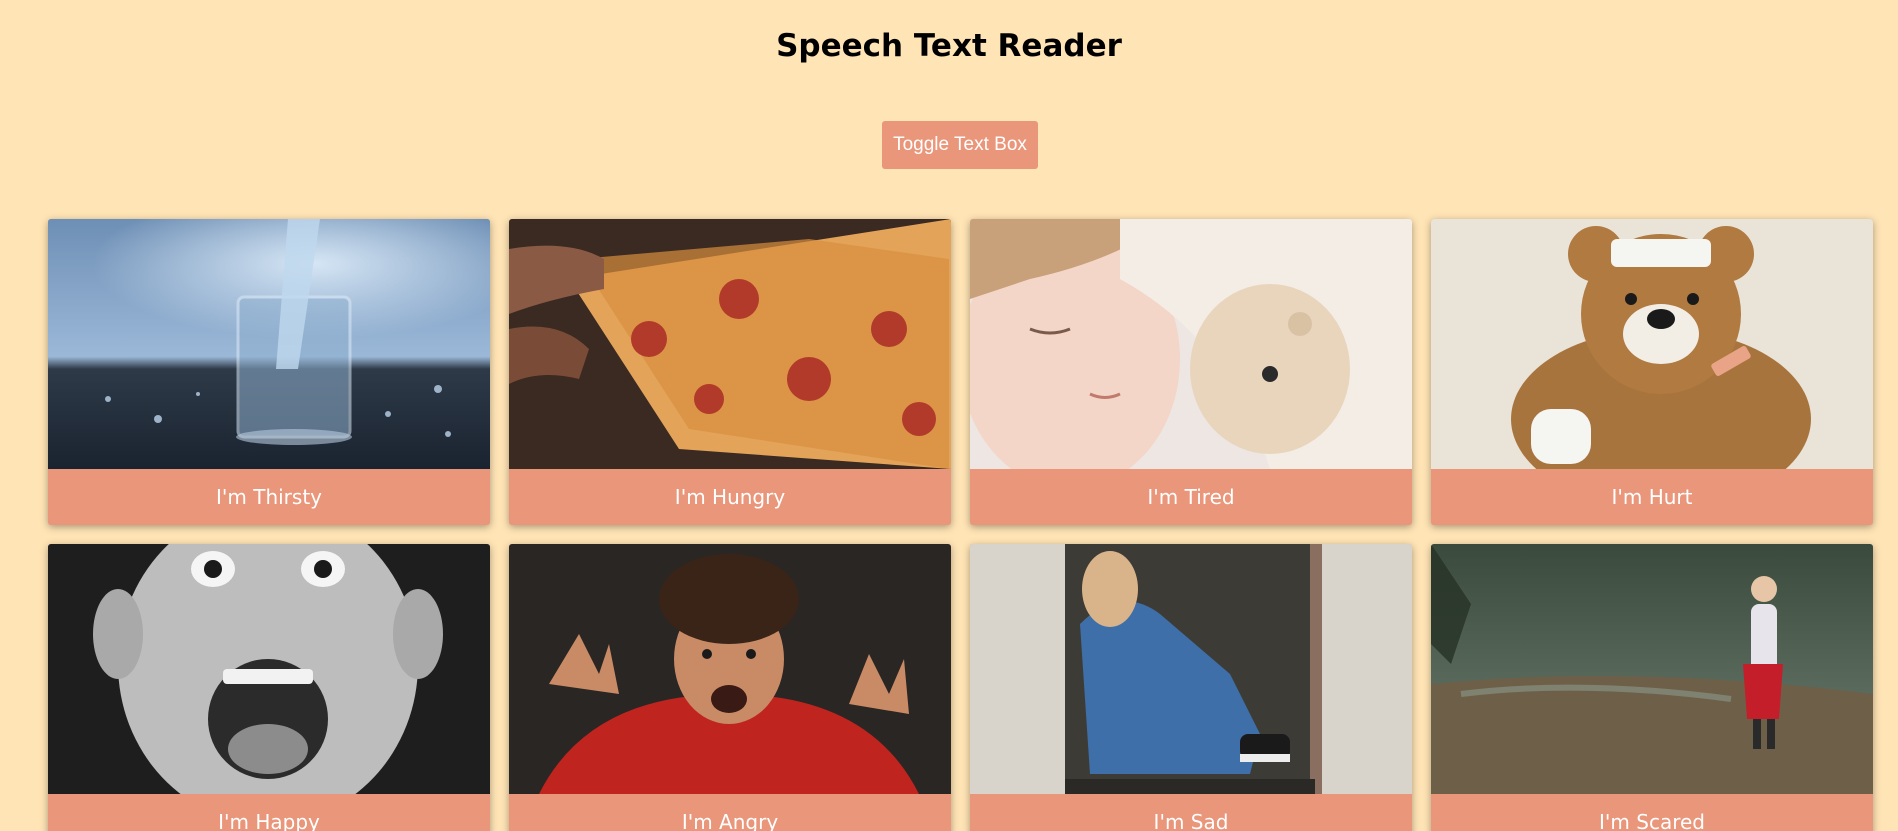  What do you see at coordinates (730, 820) in the screenshot?
I see `card-label: I'm Angry` at bounding box center [730, 820].